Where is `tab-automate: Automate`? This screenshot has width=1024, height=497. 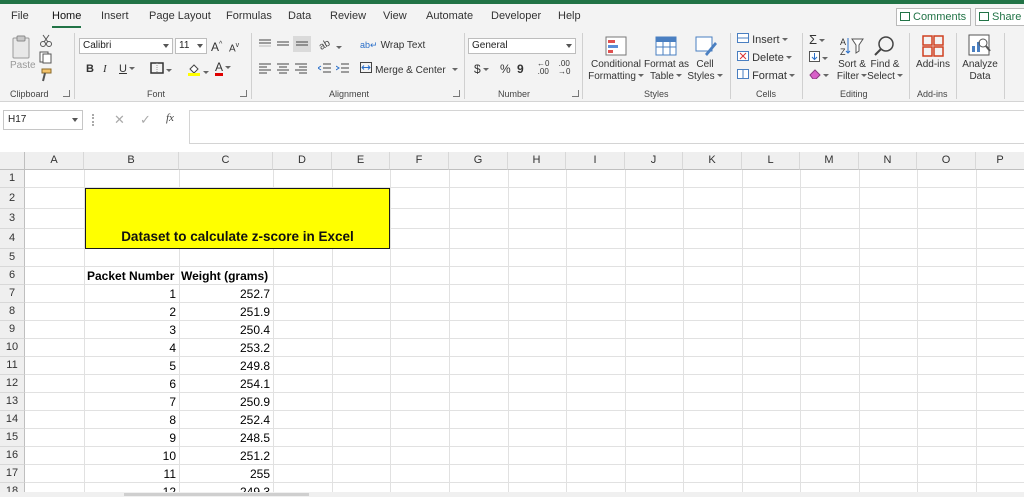
tab-automate: Automate is located at coordinates (449, 18).